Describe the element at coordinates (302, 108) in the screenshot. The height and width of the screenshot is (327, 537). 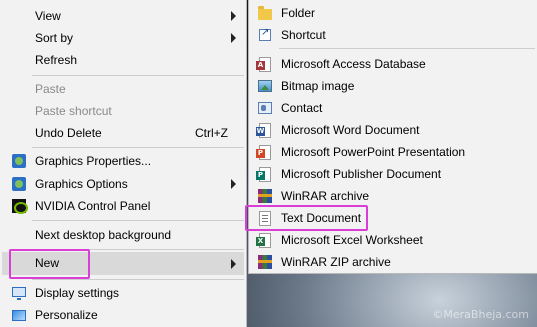
I see `submenu-item-label: Contact` at that location.